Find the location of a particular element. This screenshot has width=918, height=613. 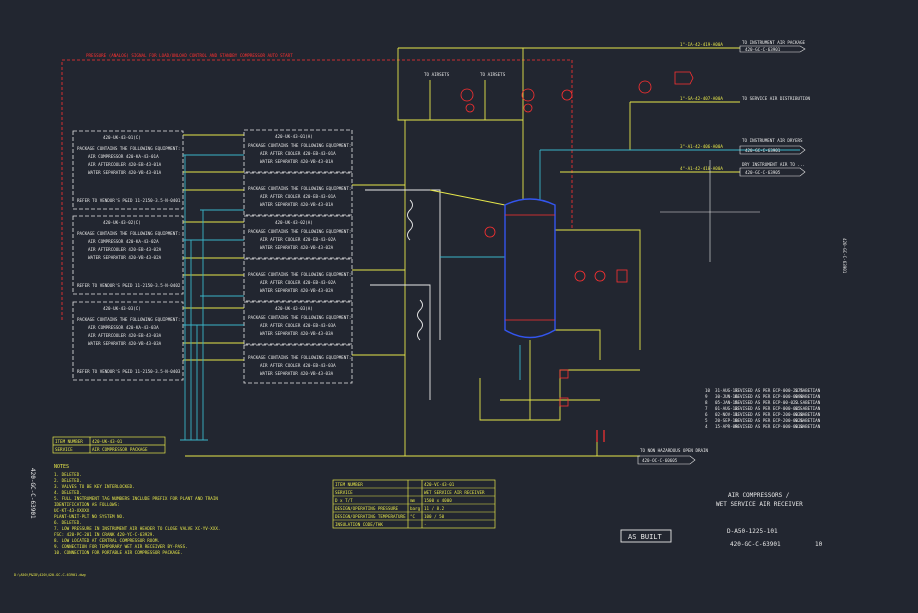

table-value: WET SERVICE AIR RECEIVER is located at coordinates (454, 492).